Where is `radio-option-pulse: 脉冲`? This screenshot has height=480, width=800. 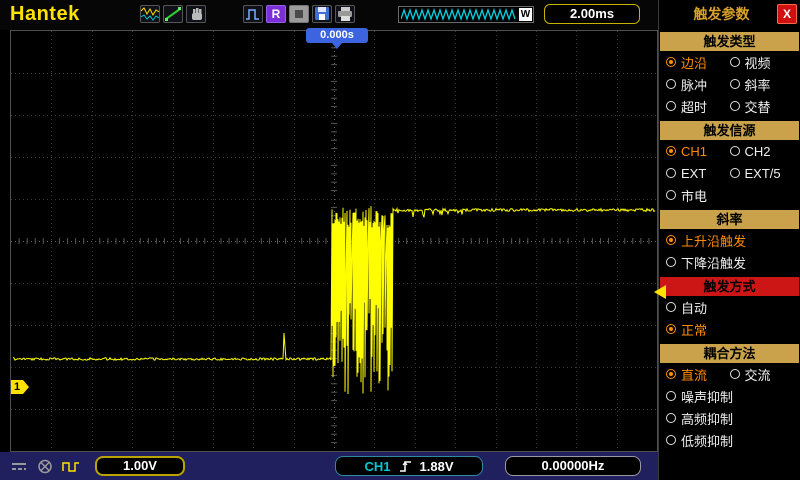
radio-option-pulse: 脉冲 is located at coordinates (698, 84).